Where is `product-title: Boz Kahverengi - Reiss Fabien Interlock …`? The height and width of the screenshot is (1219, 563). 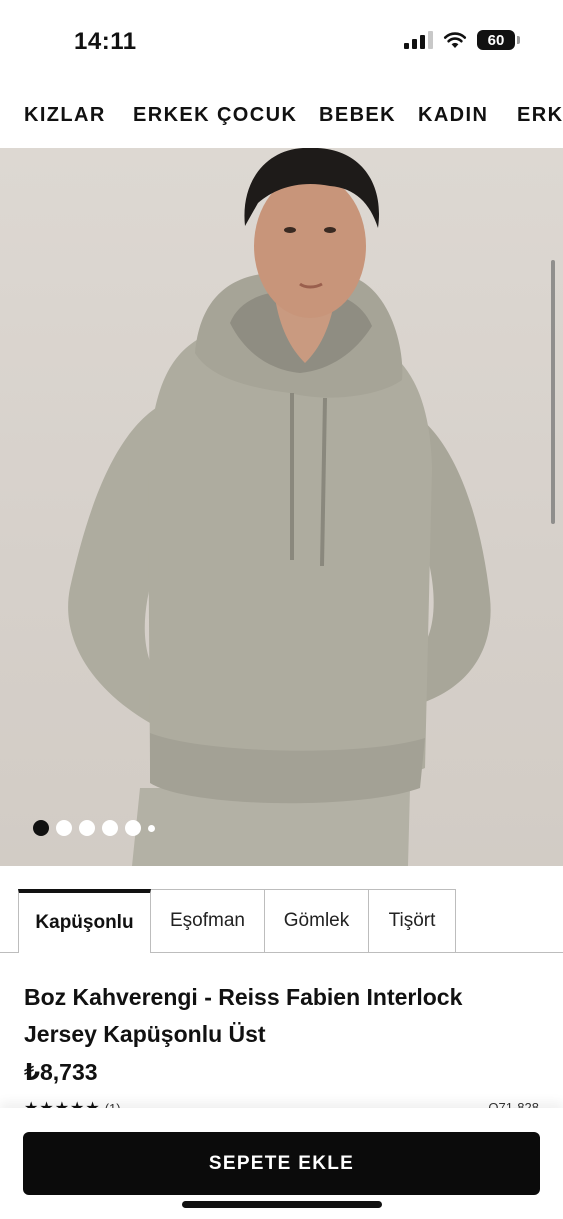 product-title: Boz Kahverengi - Reiss Fabien Interlock … is located at coordinates (243, 1015).